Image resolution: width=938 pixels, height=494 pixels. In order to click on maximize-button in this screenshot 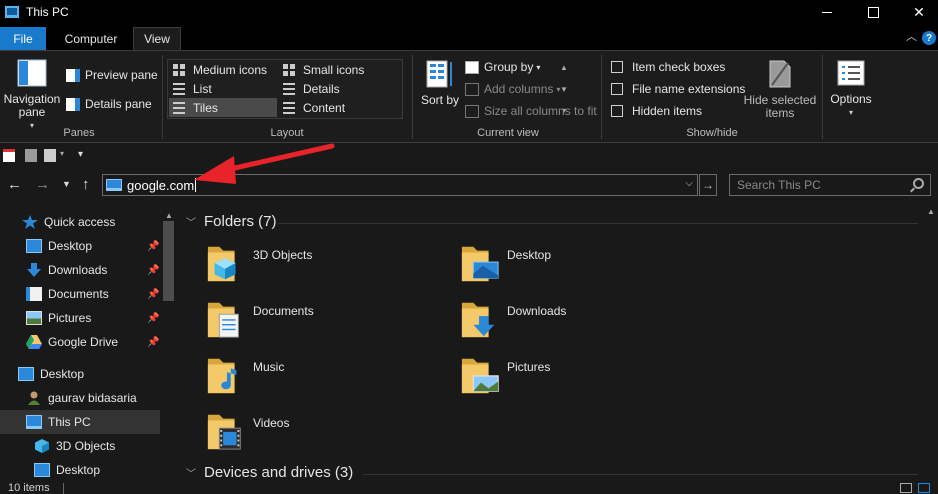, I will do `click(873, 12)`.